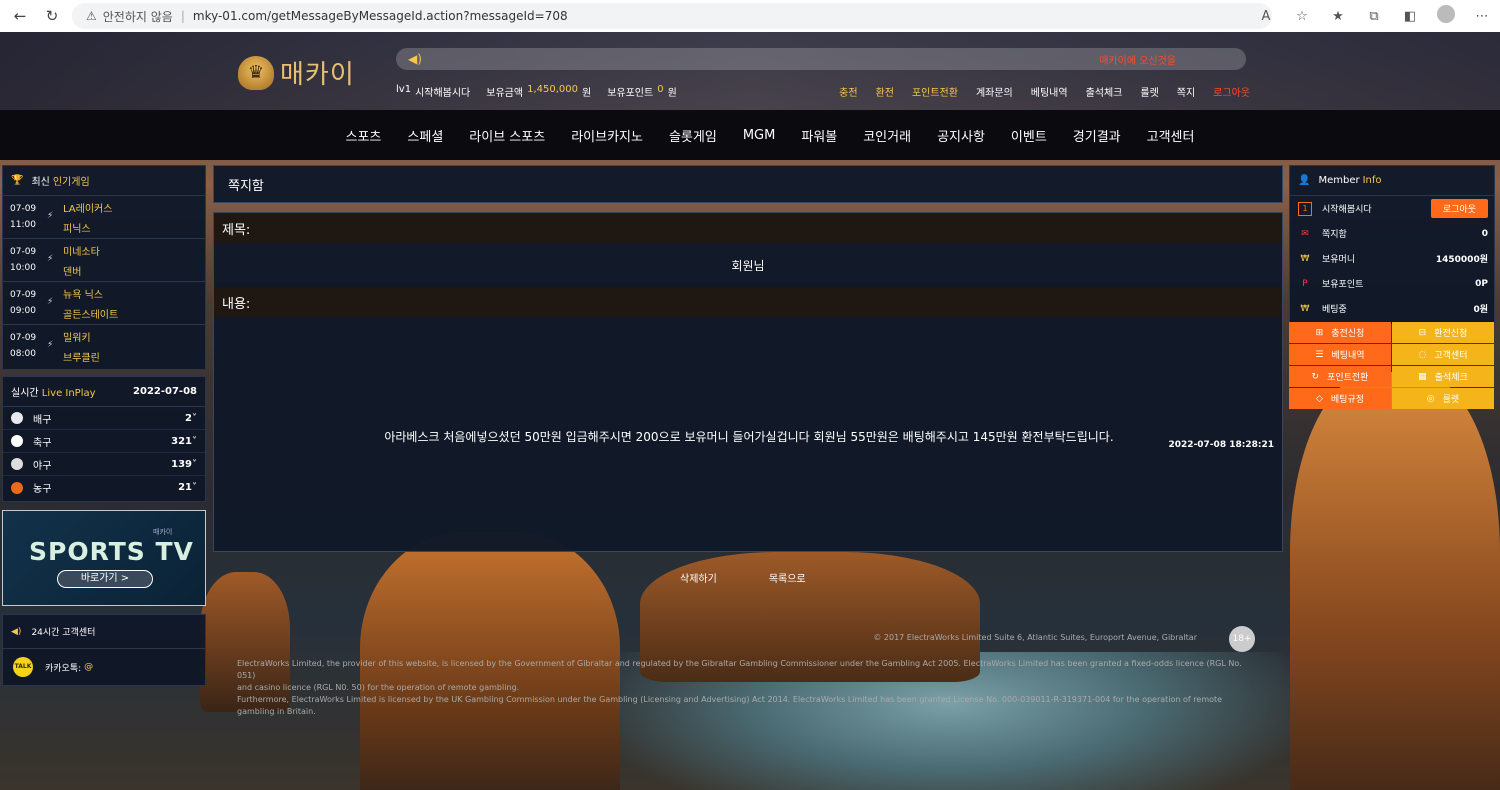 The width and height of the screenshot is (1500, 790). Describe the element at coordinates (1443, 398) in the screenshot. I see `roulette-button: ◎ 룰렛` at that location.